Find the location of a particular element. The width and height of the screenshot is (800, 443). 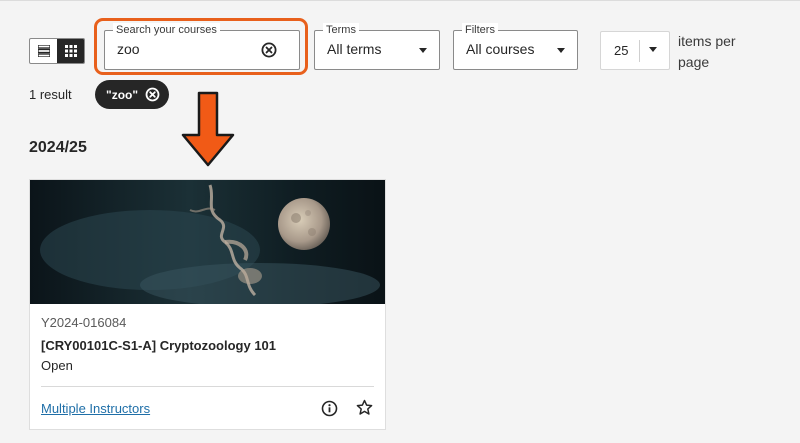

search-filter-chip: "zoo" is located at coordinates (132, 94).